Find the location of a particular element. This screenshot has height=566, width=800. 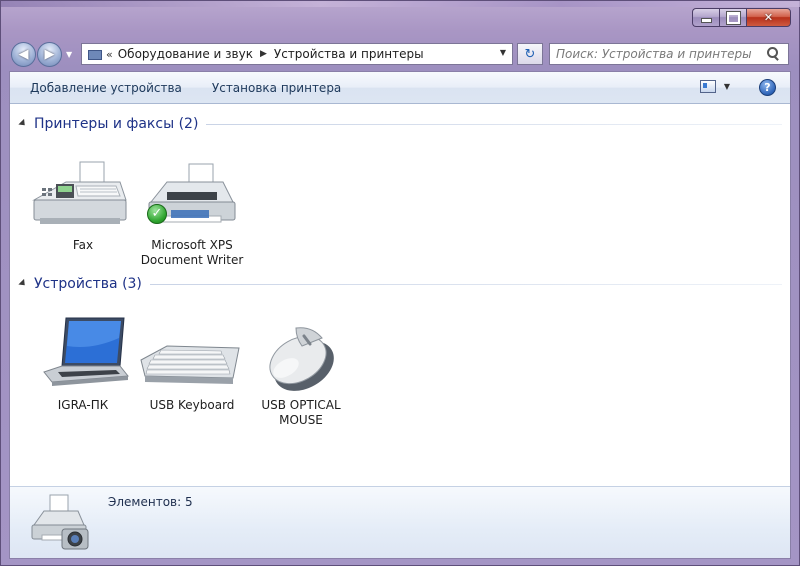

chevron-down-icon: ▼ is located at coordinates (727, 86).